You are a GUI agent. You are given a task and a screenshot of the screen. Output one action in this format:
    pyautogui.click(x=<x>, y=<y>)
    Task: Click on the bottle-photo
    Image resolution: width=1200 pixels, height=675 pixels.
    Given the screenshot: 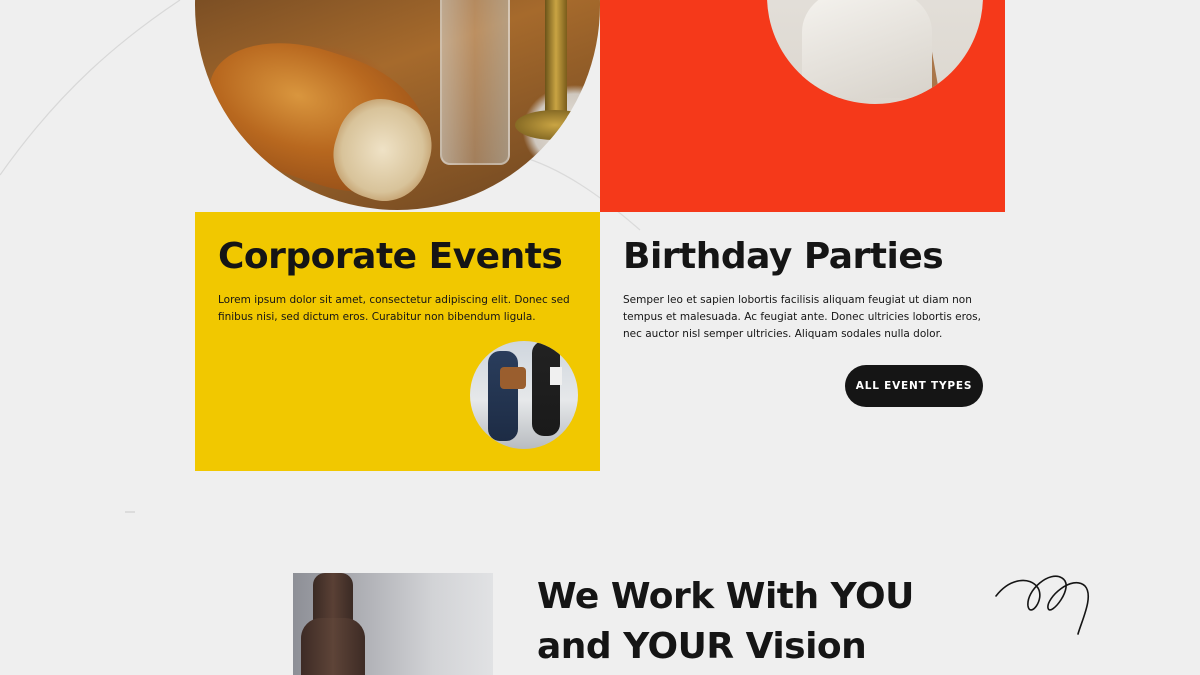 What is the action you would take?
    pyautogui.click(x=393, y=624)
    